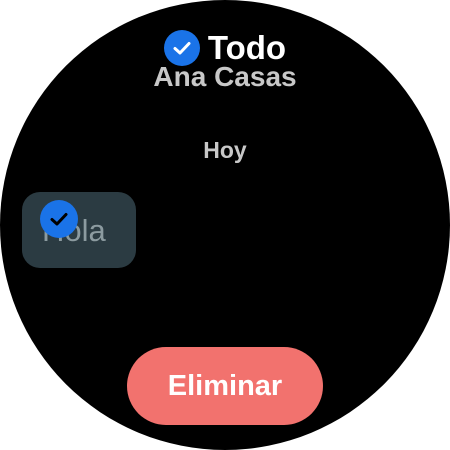 This screenshot has height=450, width=450. Describe the element at coordinates (225, 386) in the screenshot. I see `delete-button: Eliminar` at that location.